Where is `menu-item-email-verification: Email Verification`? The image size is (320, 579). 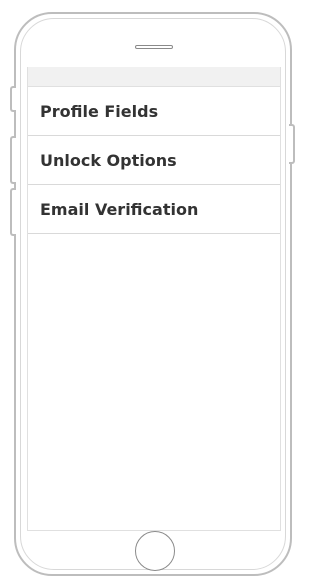
menu-item-email-verification: Email Verification is located at coordinates (154, 209).